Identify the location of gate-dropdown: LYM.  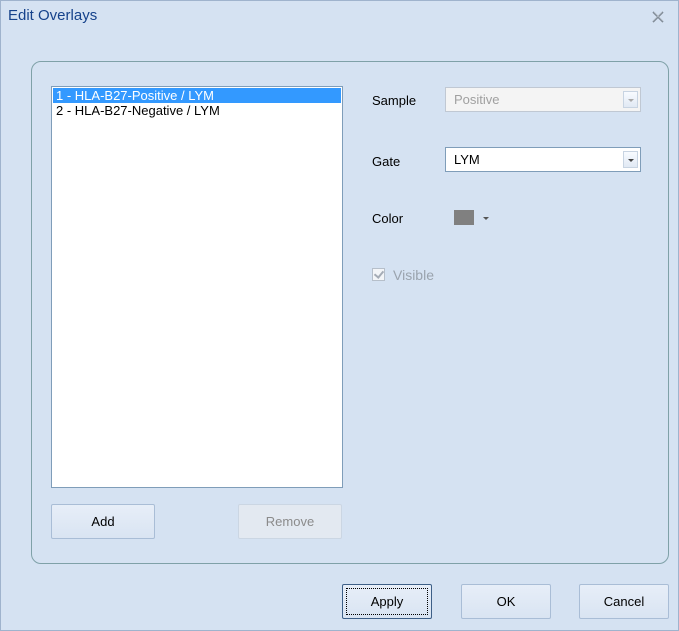
(543, 159).